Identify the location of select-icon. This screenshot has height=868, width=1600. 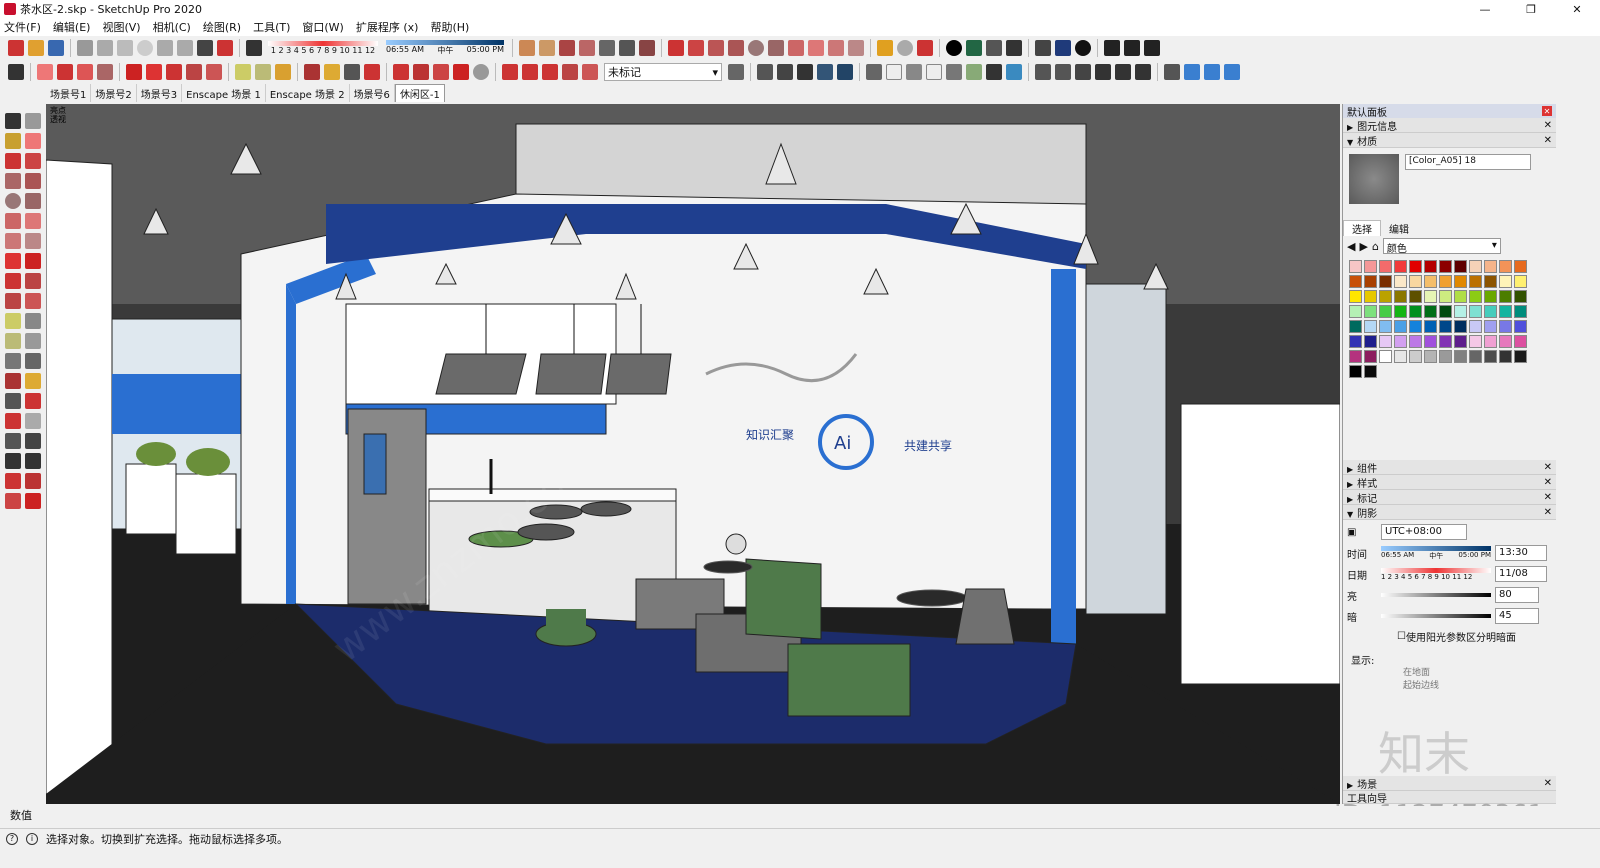
(16, 72).